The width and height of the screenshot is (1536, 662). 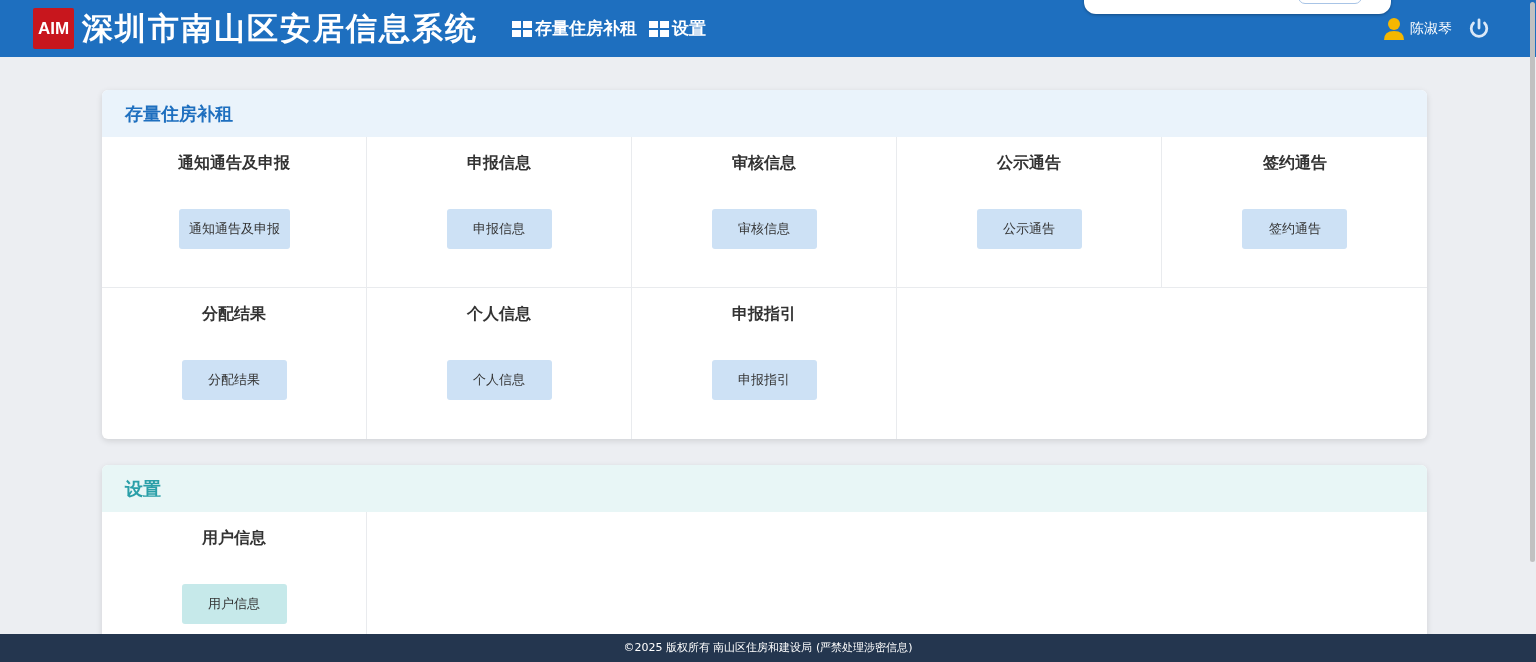 I want to click on nav-link: 存量住房补租, so click(x=574, y=28).